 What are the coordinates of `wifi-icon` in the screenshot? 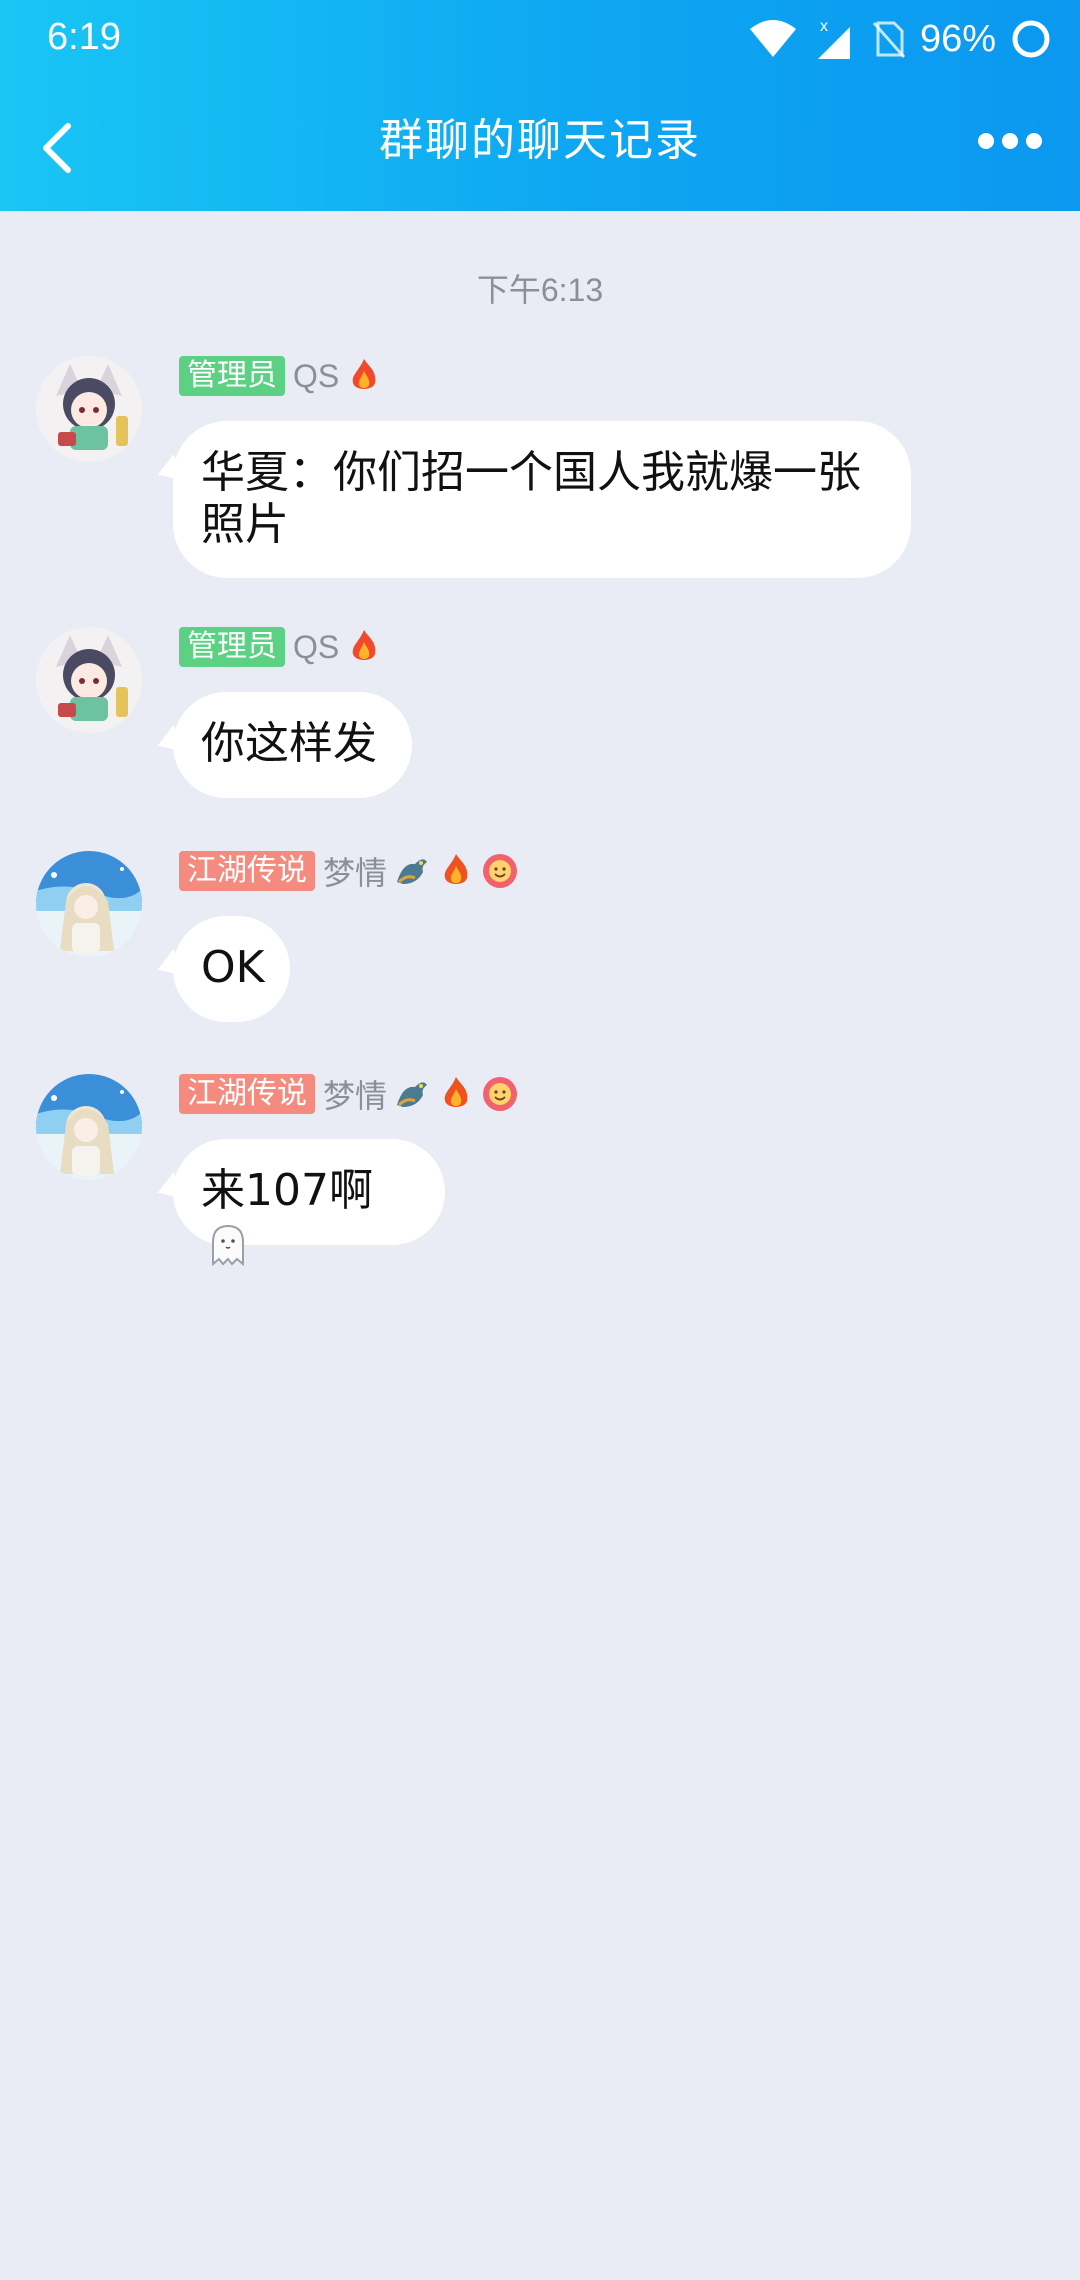 It's located at (772, 38).